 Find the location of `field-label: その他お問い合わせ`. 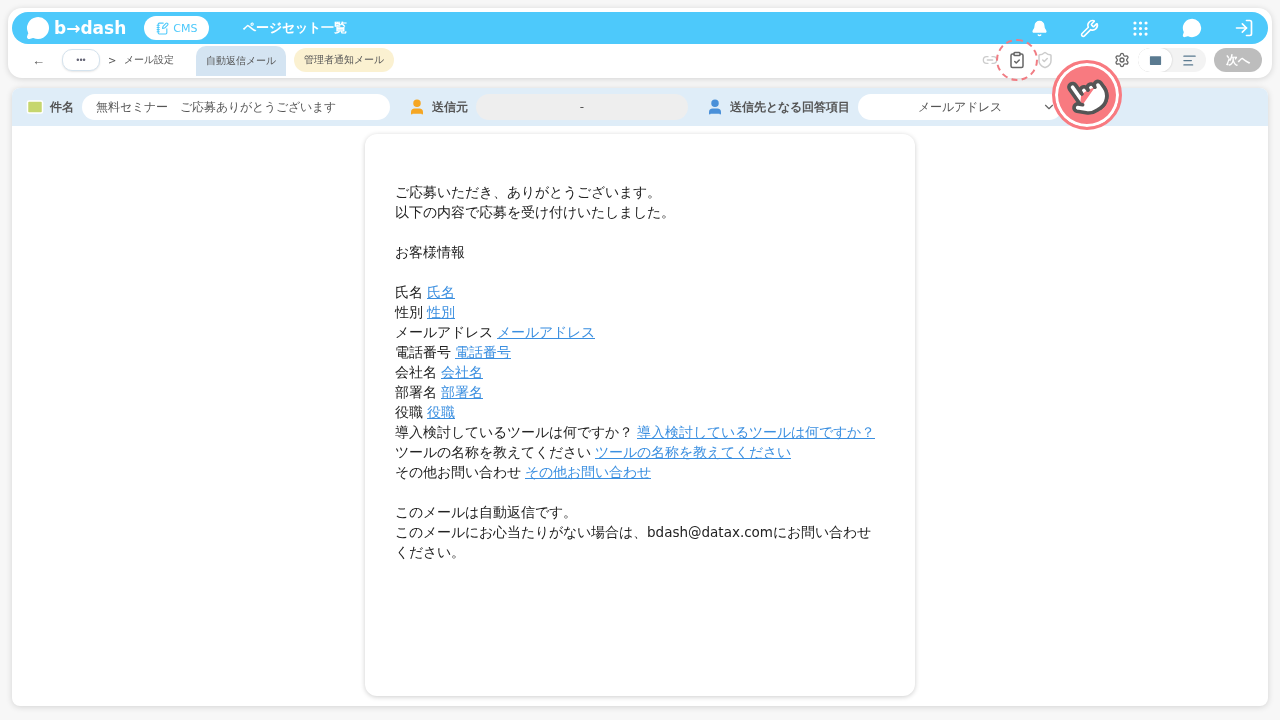

field-label: その他お問い合わせ is located at coordinates (458, 472).